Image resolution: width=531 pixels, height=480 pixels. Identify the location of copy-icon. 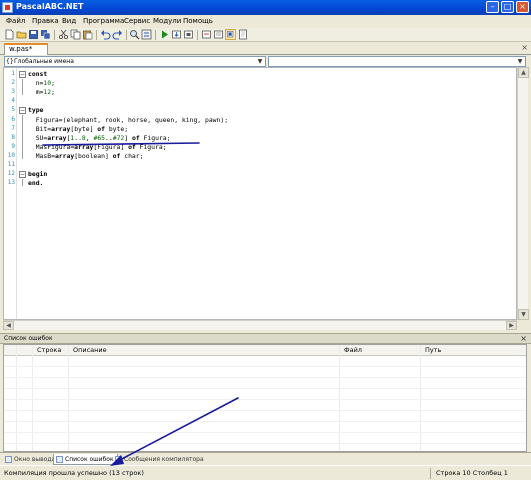
(75, 34).